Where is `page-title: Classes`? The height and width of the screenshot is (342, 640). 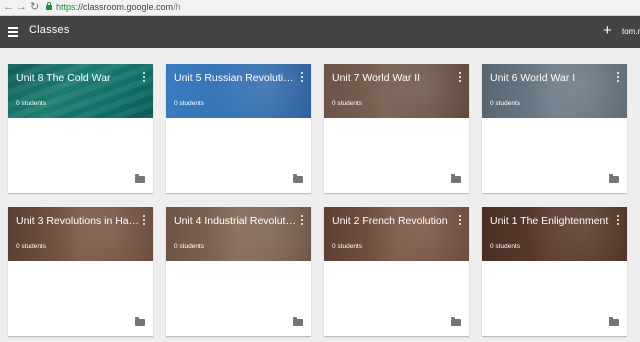
page-title: Classes is located at coordinates (49, 30).